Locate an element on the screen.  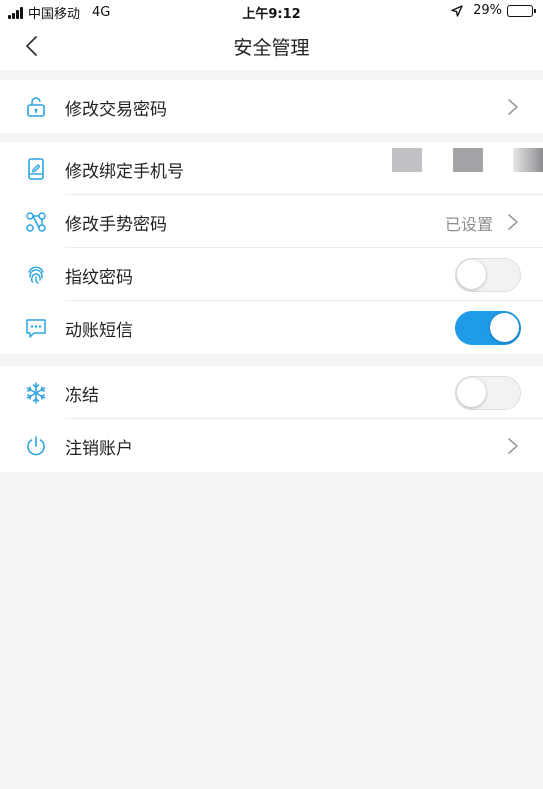
gesture-status: 已设置 is located at coordinates (468, 224).